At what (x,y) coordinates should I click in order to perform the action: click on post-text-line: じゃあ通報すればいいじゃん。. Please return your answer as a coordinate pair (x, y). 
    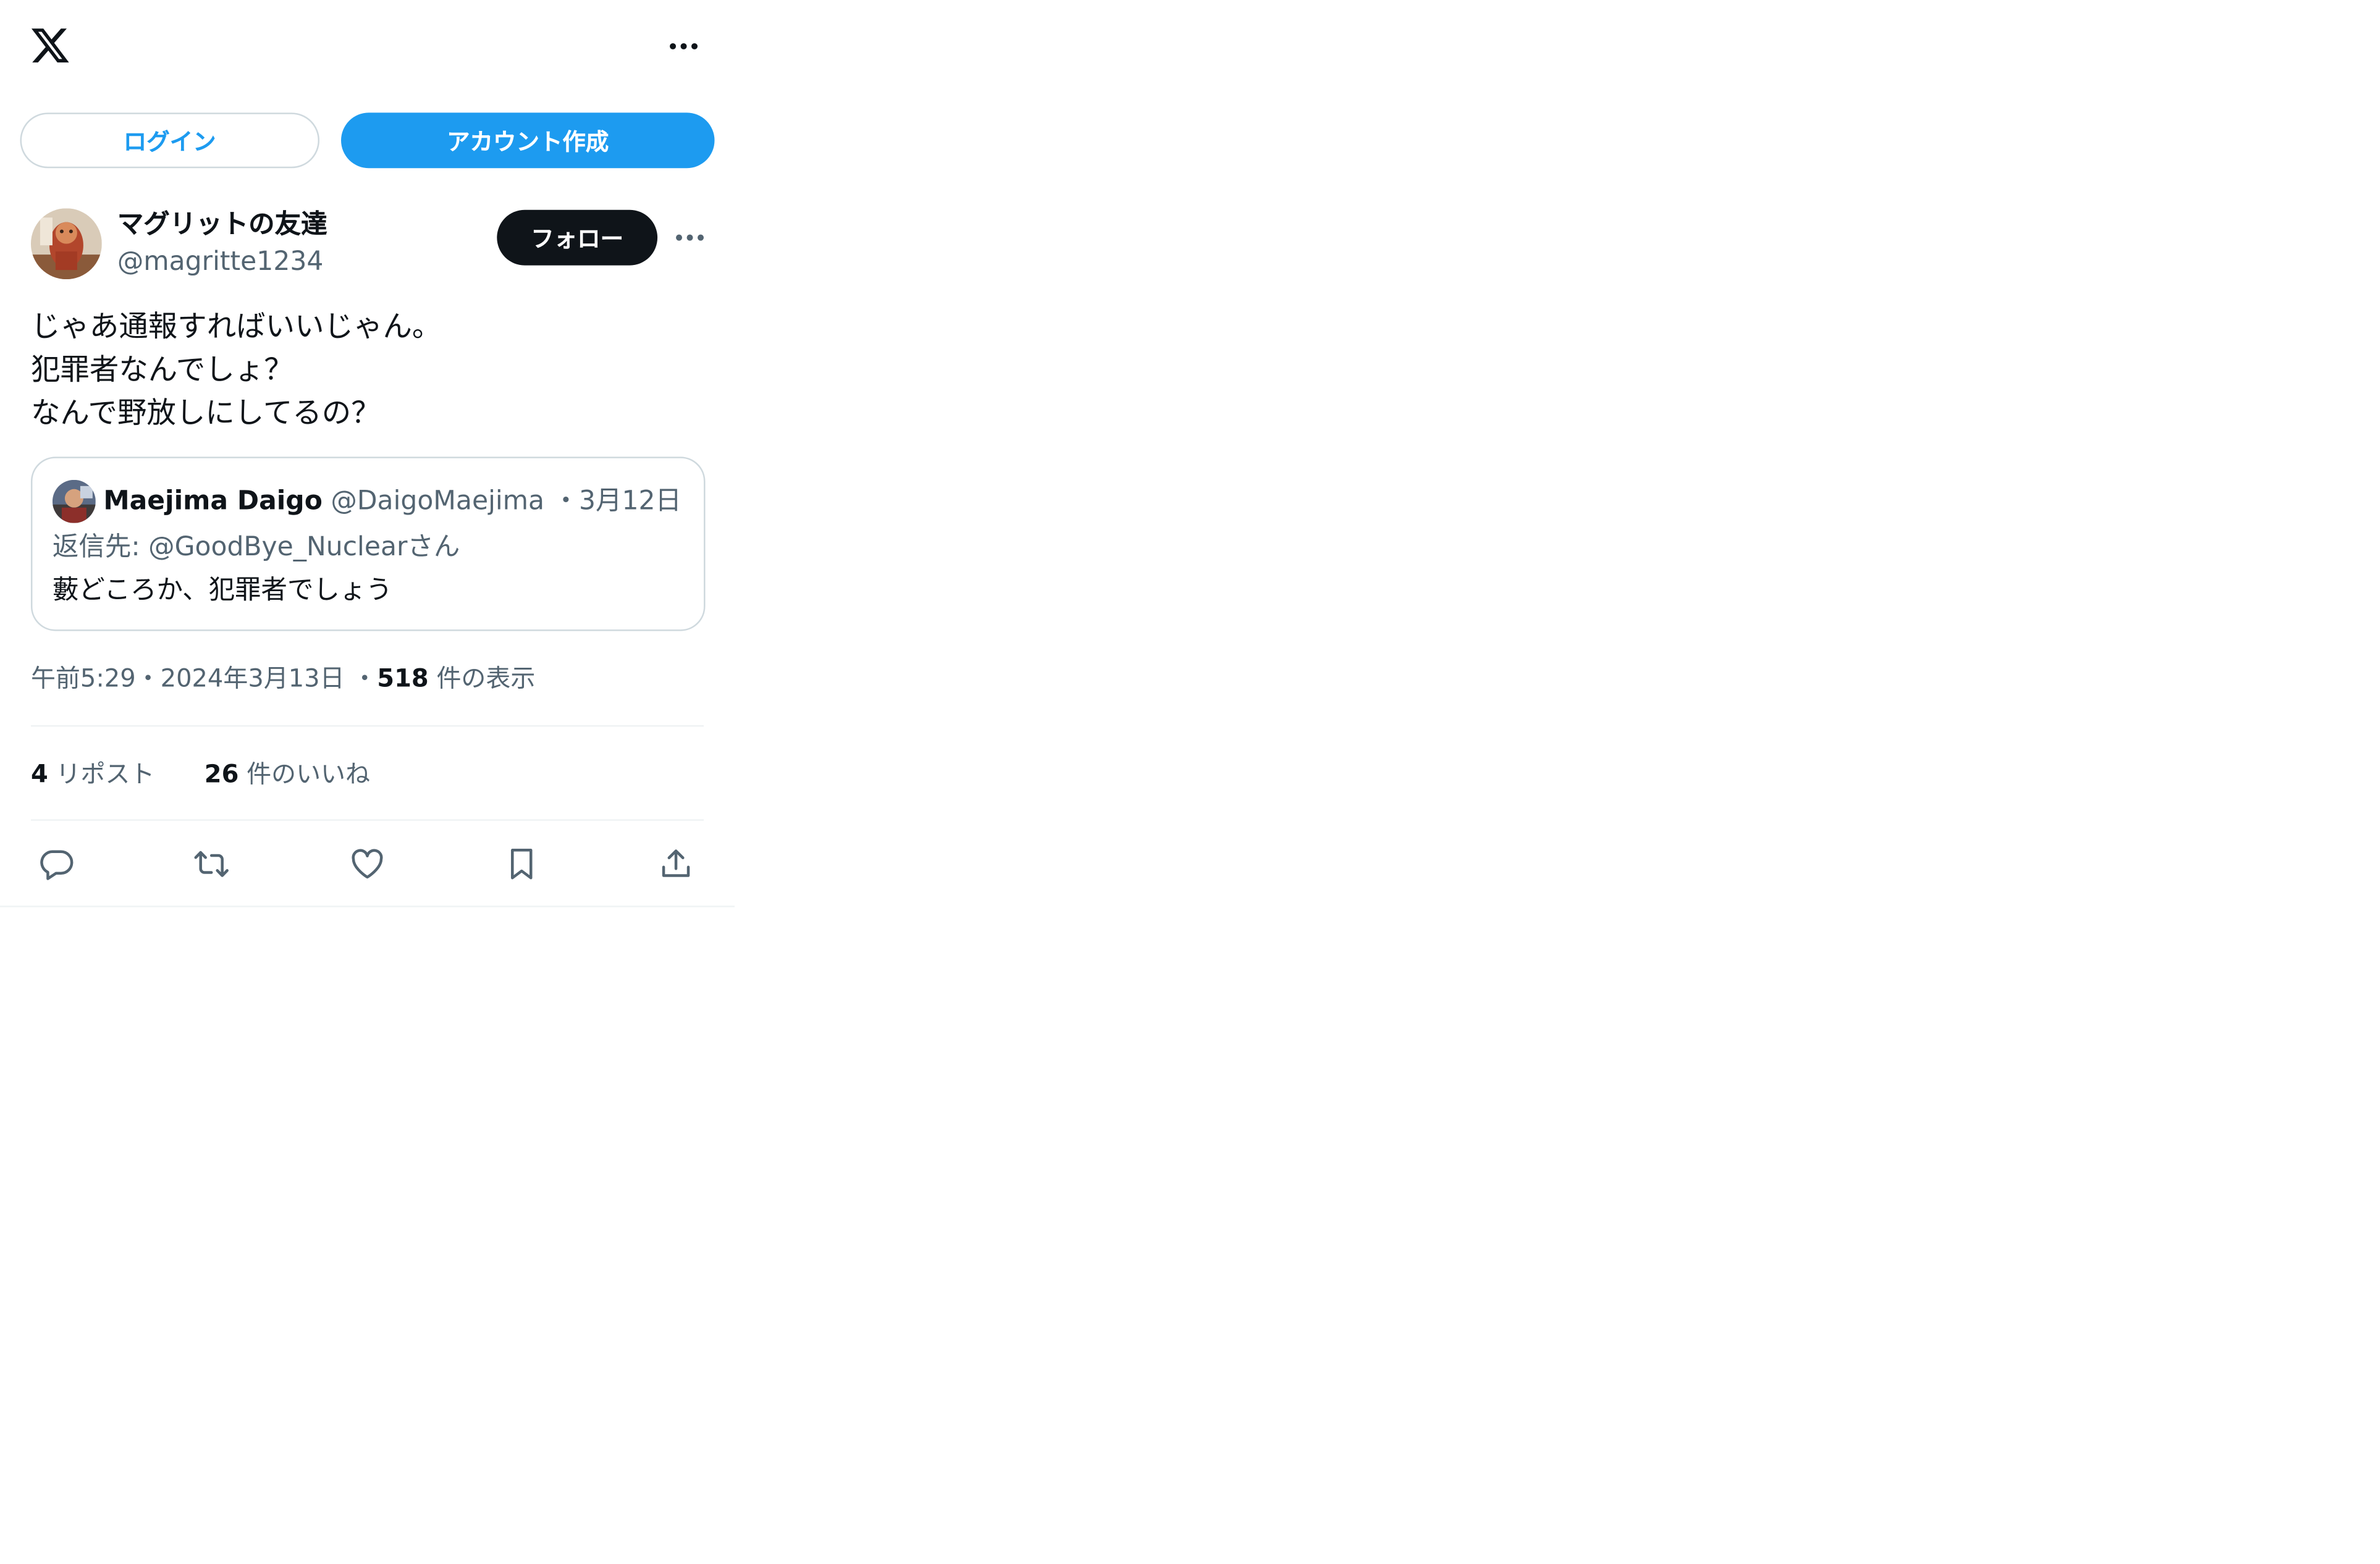
    Looking at the image, I should click on (236, 327).